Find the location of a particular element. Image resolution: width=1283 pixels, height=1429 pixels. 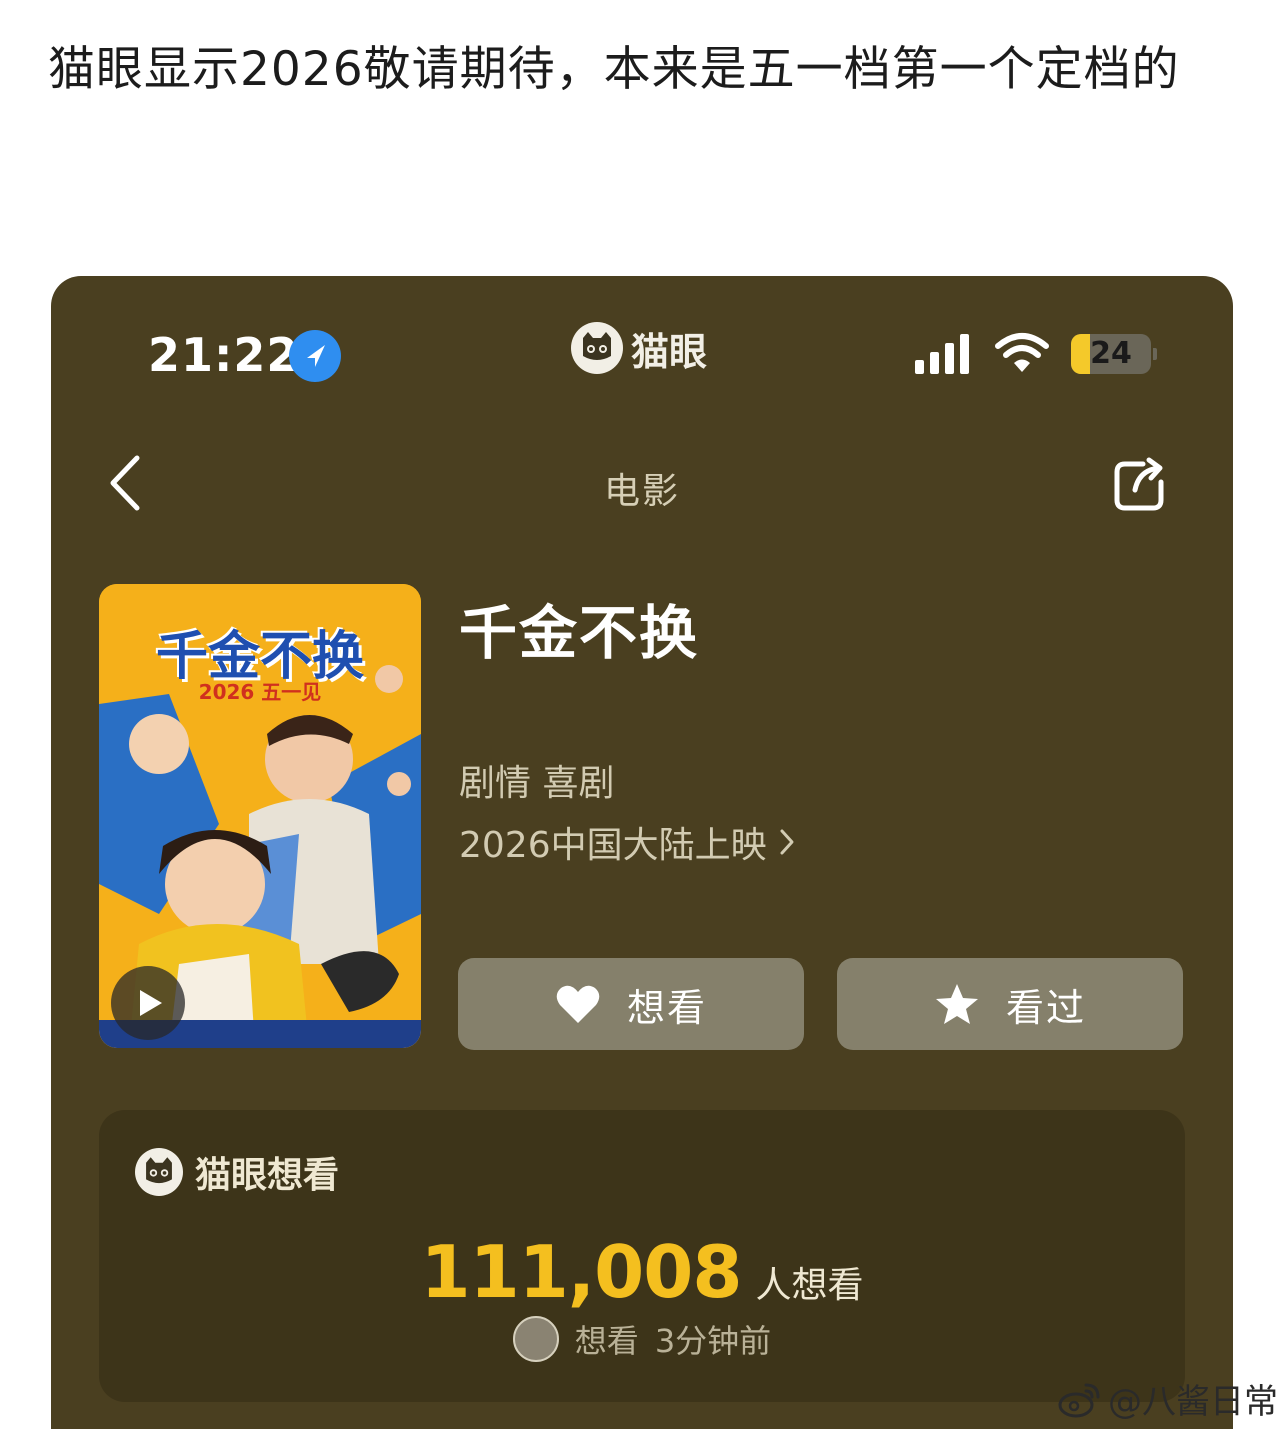

app-brand: 猫眼 is located at coordinates (639, 348).